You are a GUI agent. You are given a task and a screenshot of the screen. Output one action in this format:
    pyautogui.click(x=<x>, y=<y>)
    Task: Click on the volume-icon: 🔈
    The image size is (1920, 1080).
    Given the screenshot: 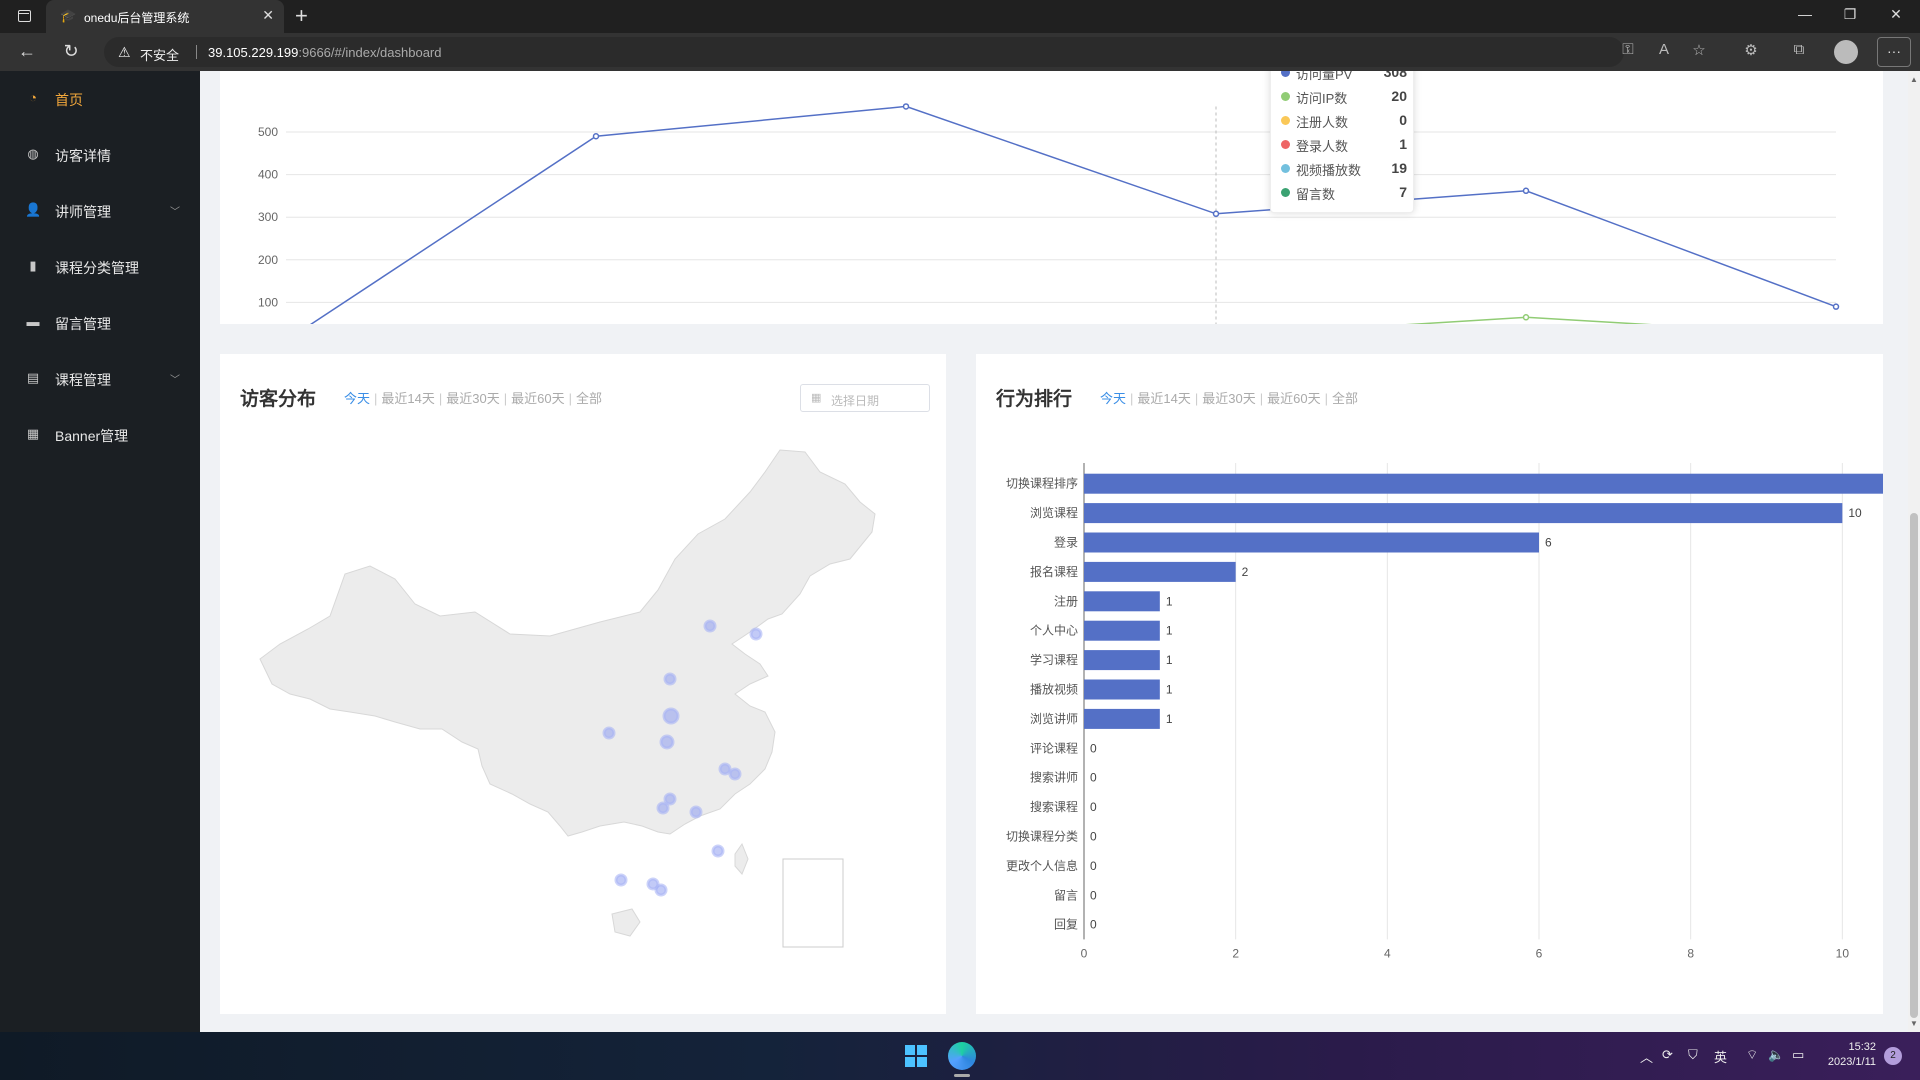 What is the action you would take?
    pyautogui.click(x=1776, y=1055)
    